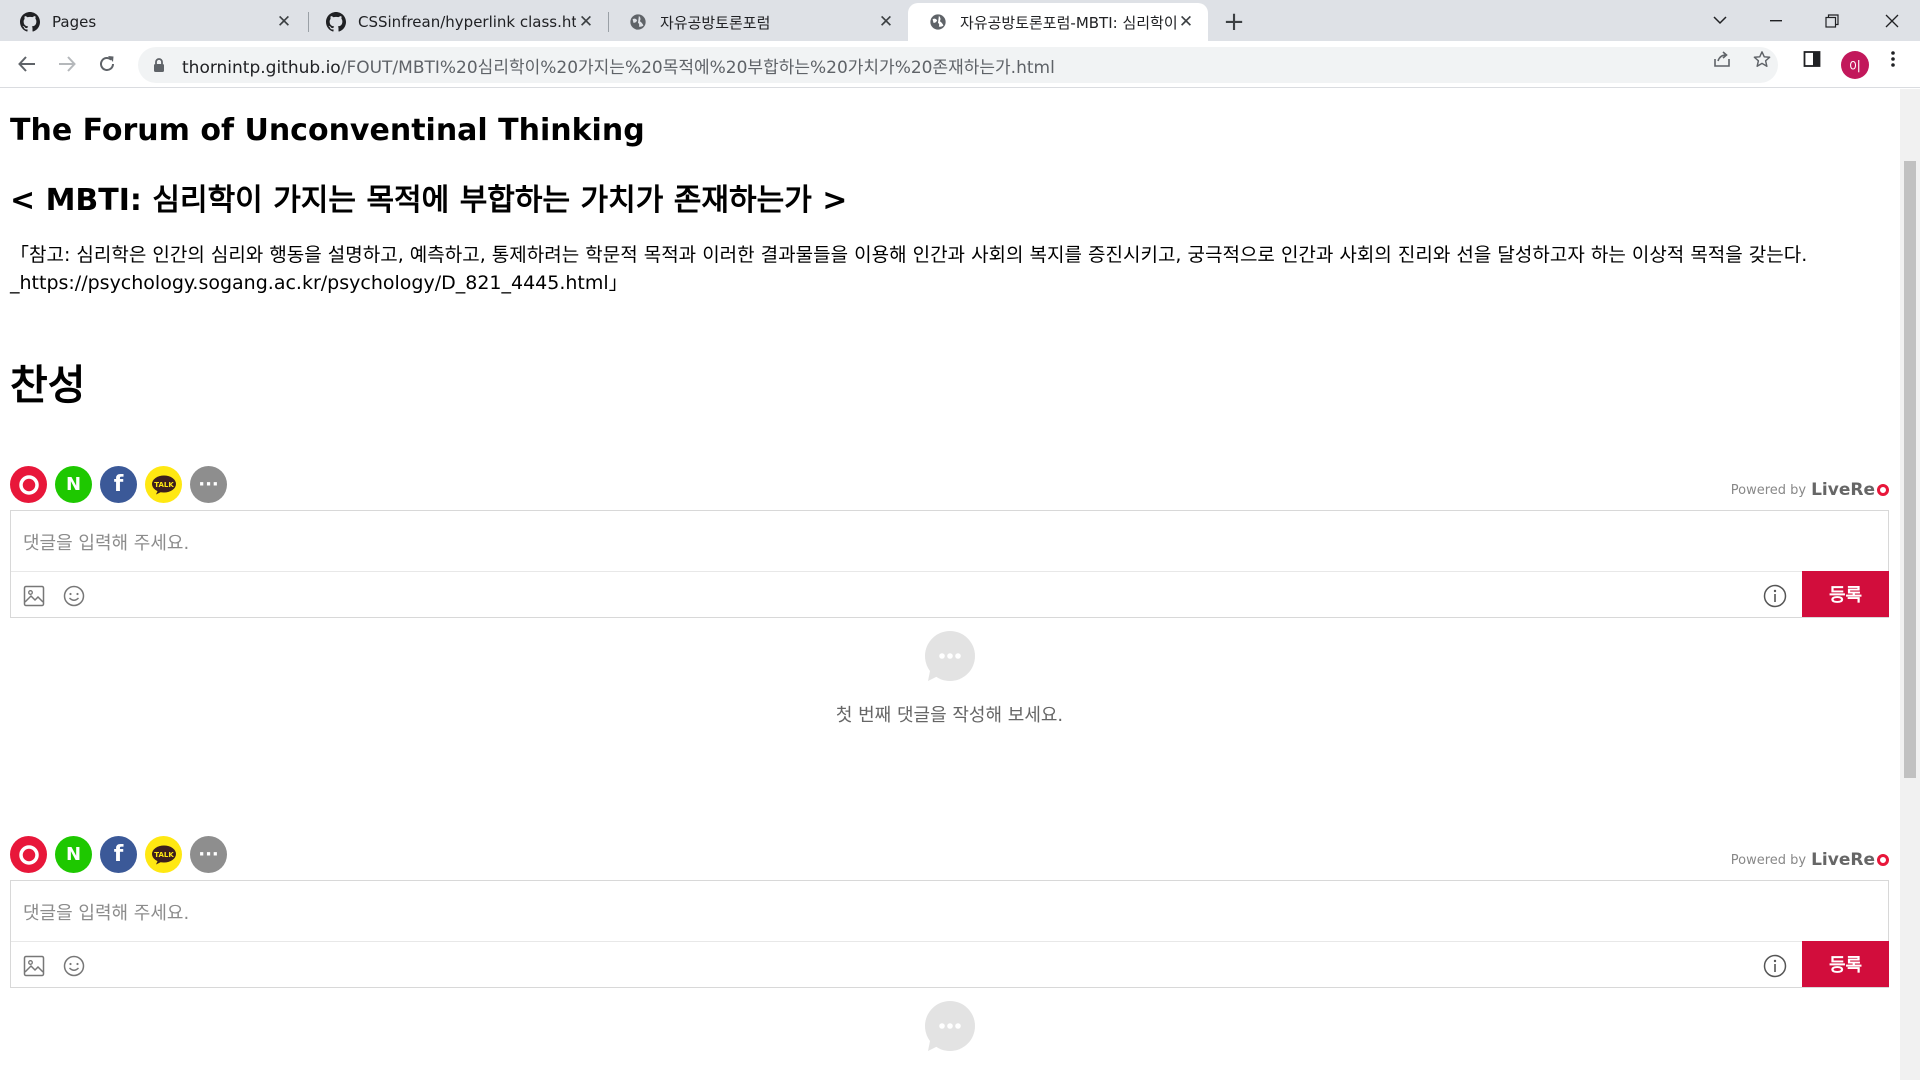 Image resolution: width=1920 pixels, height=1080 pixels. I want to click on tab-hyperlink: CSSinfrean/hyperlink class.html ✕, so click(457, 22).